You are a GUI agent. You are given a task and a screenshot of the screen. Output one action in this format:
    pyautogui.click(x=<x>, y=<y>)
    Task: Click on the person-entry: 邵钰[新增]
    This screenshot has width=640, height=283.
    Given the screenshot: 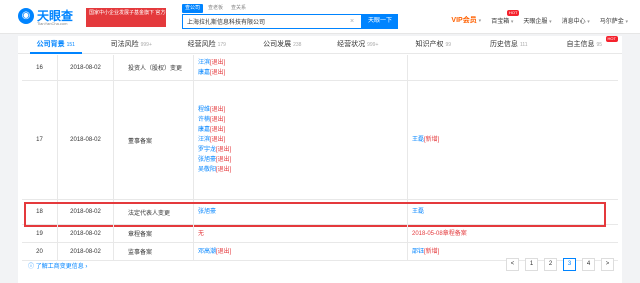 What is the action you would take?
    pyautogui.click(x=425, y=252)
    